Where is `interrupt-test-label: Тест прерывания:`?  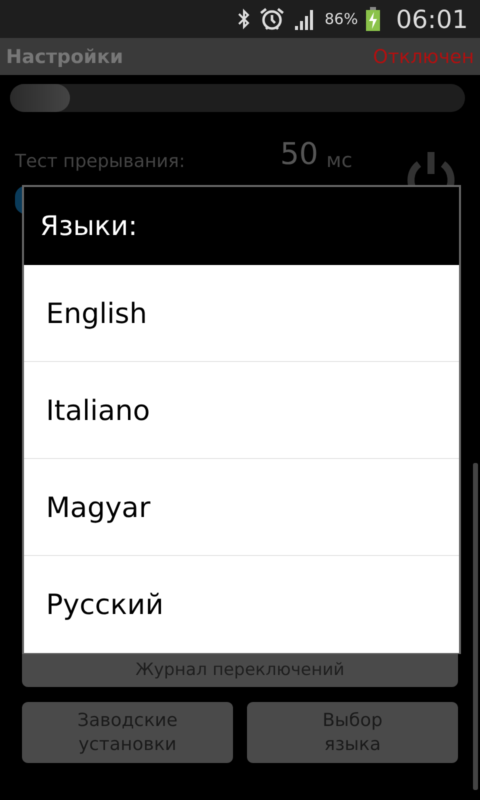 interrupt-test-label: Тест прерывания: is located at coordinates (100, 161).